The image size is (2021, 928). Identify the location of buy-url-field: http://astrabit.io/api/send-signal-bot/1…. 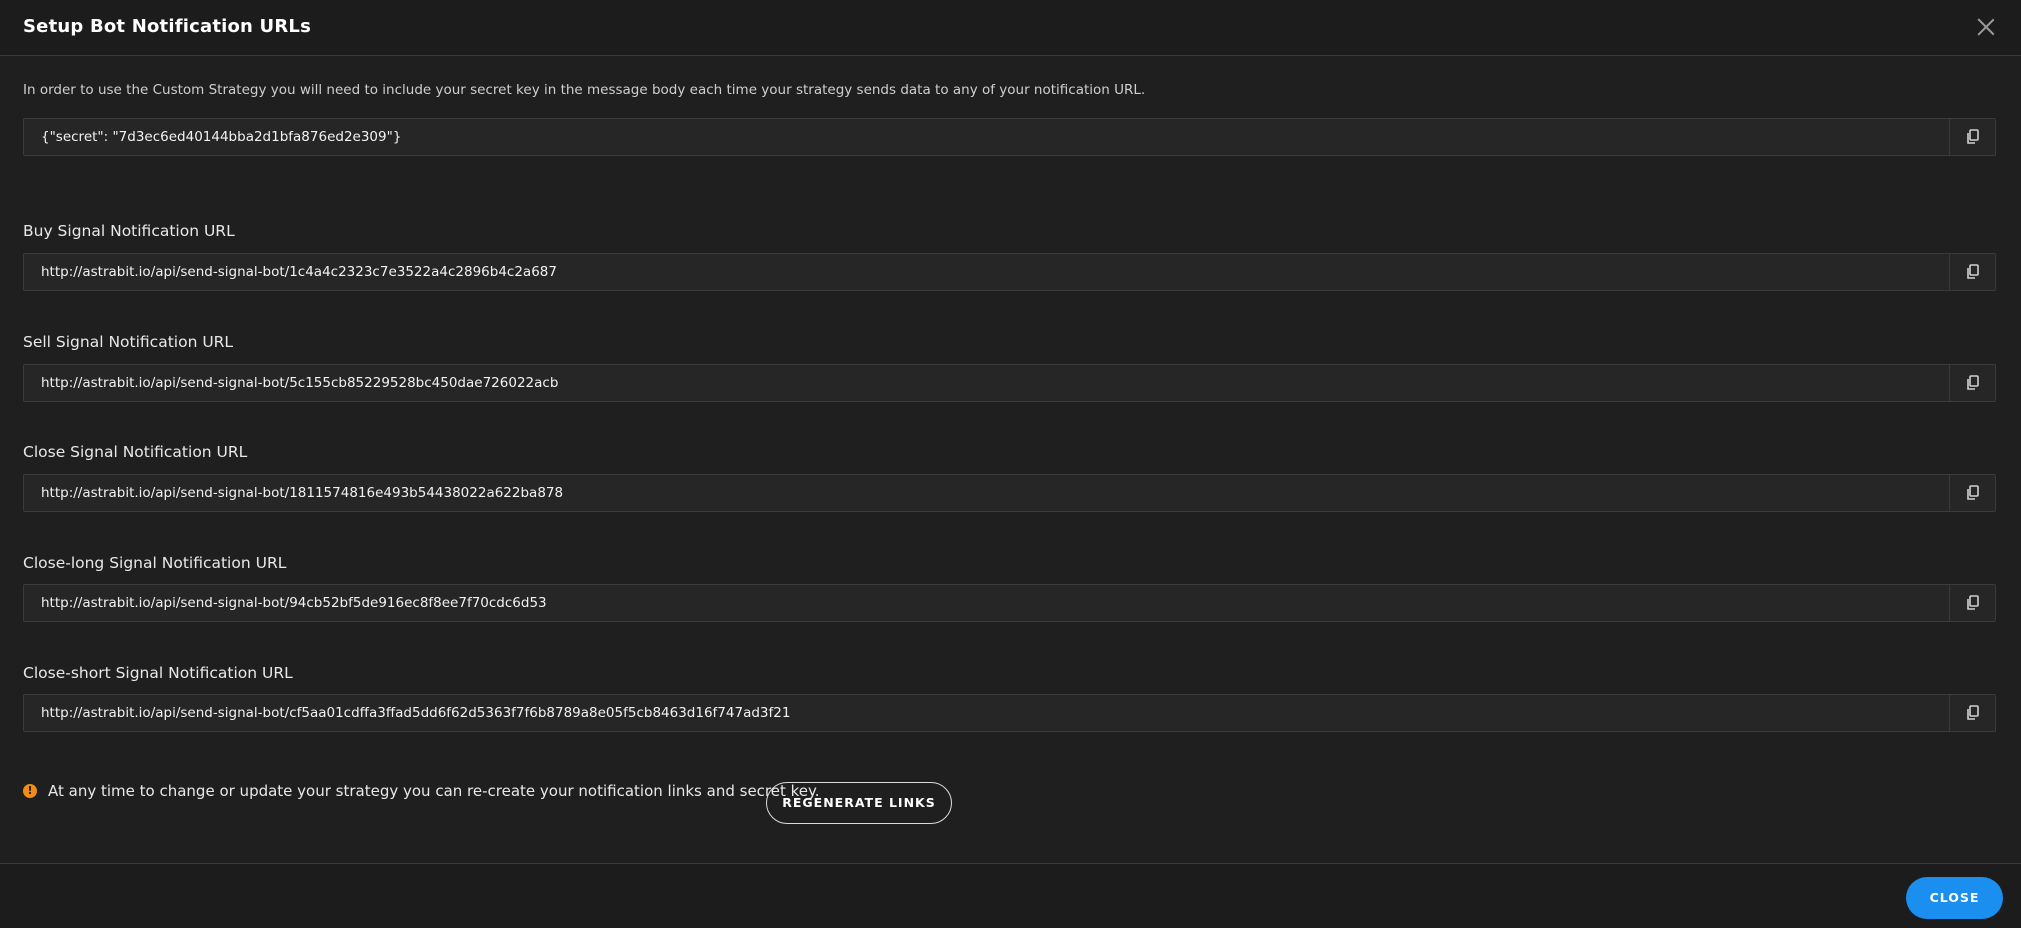
(1009, 272).